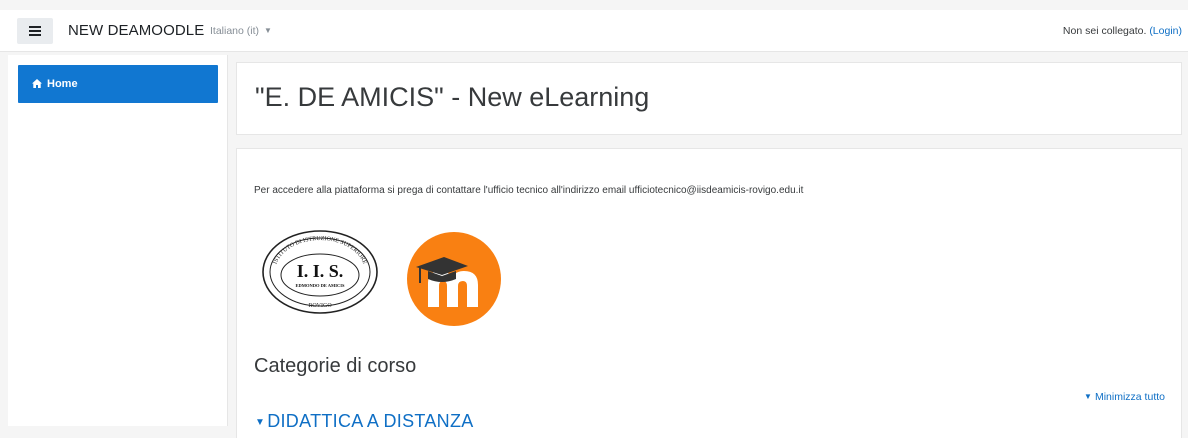 This screenshot has width=1188, height=438. What do you see at coordinates (335, 366) in the screenshot?
I see `course-categories-title: Categorie di corso` at bounding box center [335, 366].